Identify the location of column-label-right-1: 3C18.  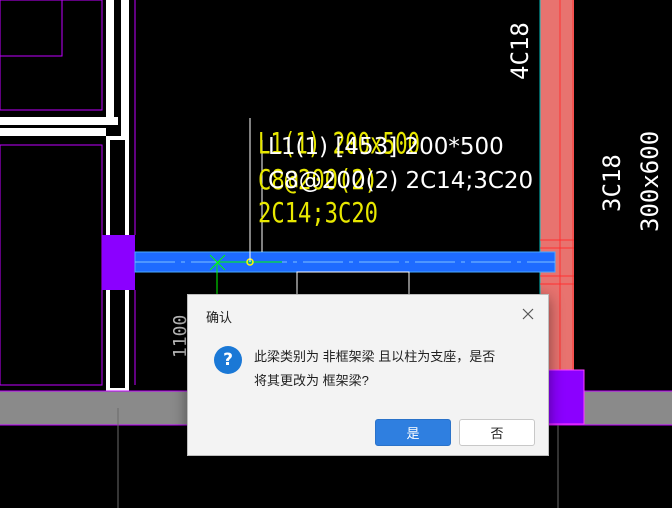
(612, 183).